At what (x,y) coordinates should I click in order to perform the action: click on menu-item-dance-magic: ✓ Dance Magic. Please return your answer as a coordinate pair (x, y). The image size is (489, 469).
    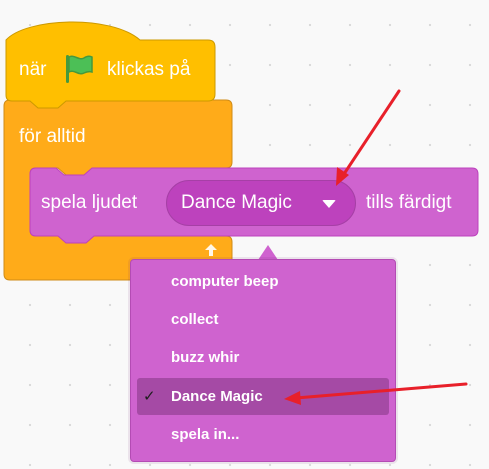
    Looking at the image, I should click on (263, 396).